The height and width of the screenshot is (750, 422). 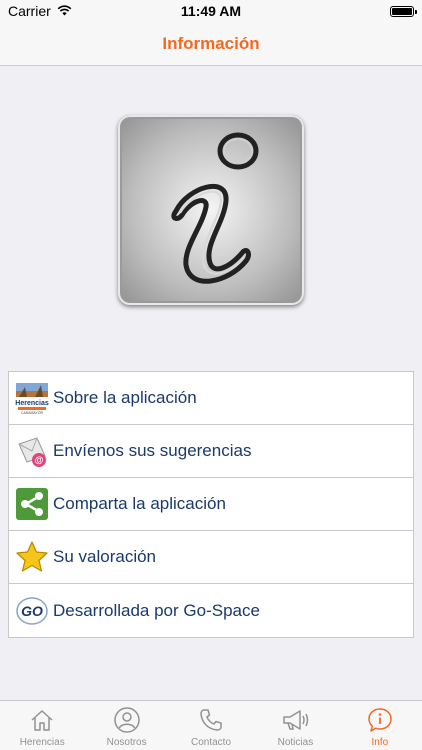 I want to click on phone-icon, so click(x=211, y=720).